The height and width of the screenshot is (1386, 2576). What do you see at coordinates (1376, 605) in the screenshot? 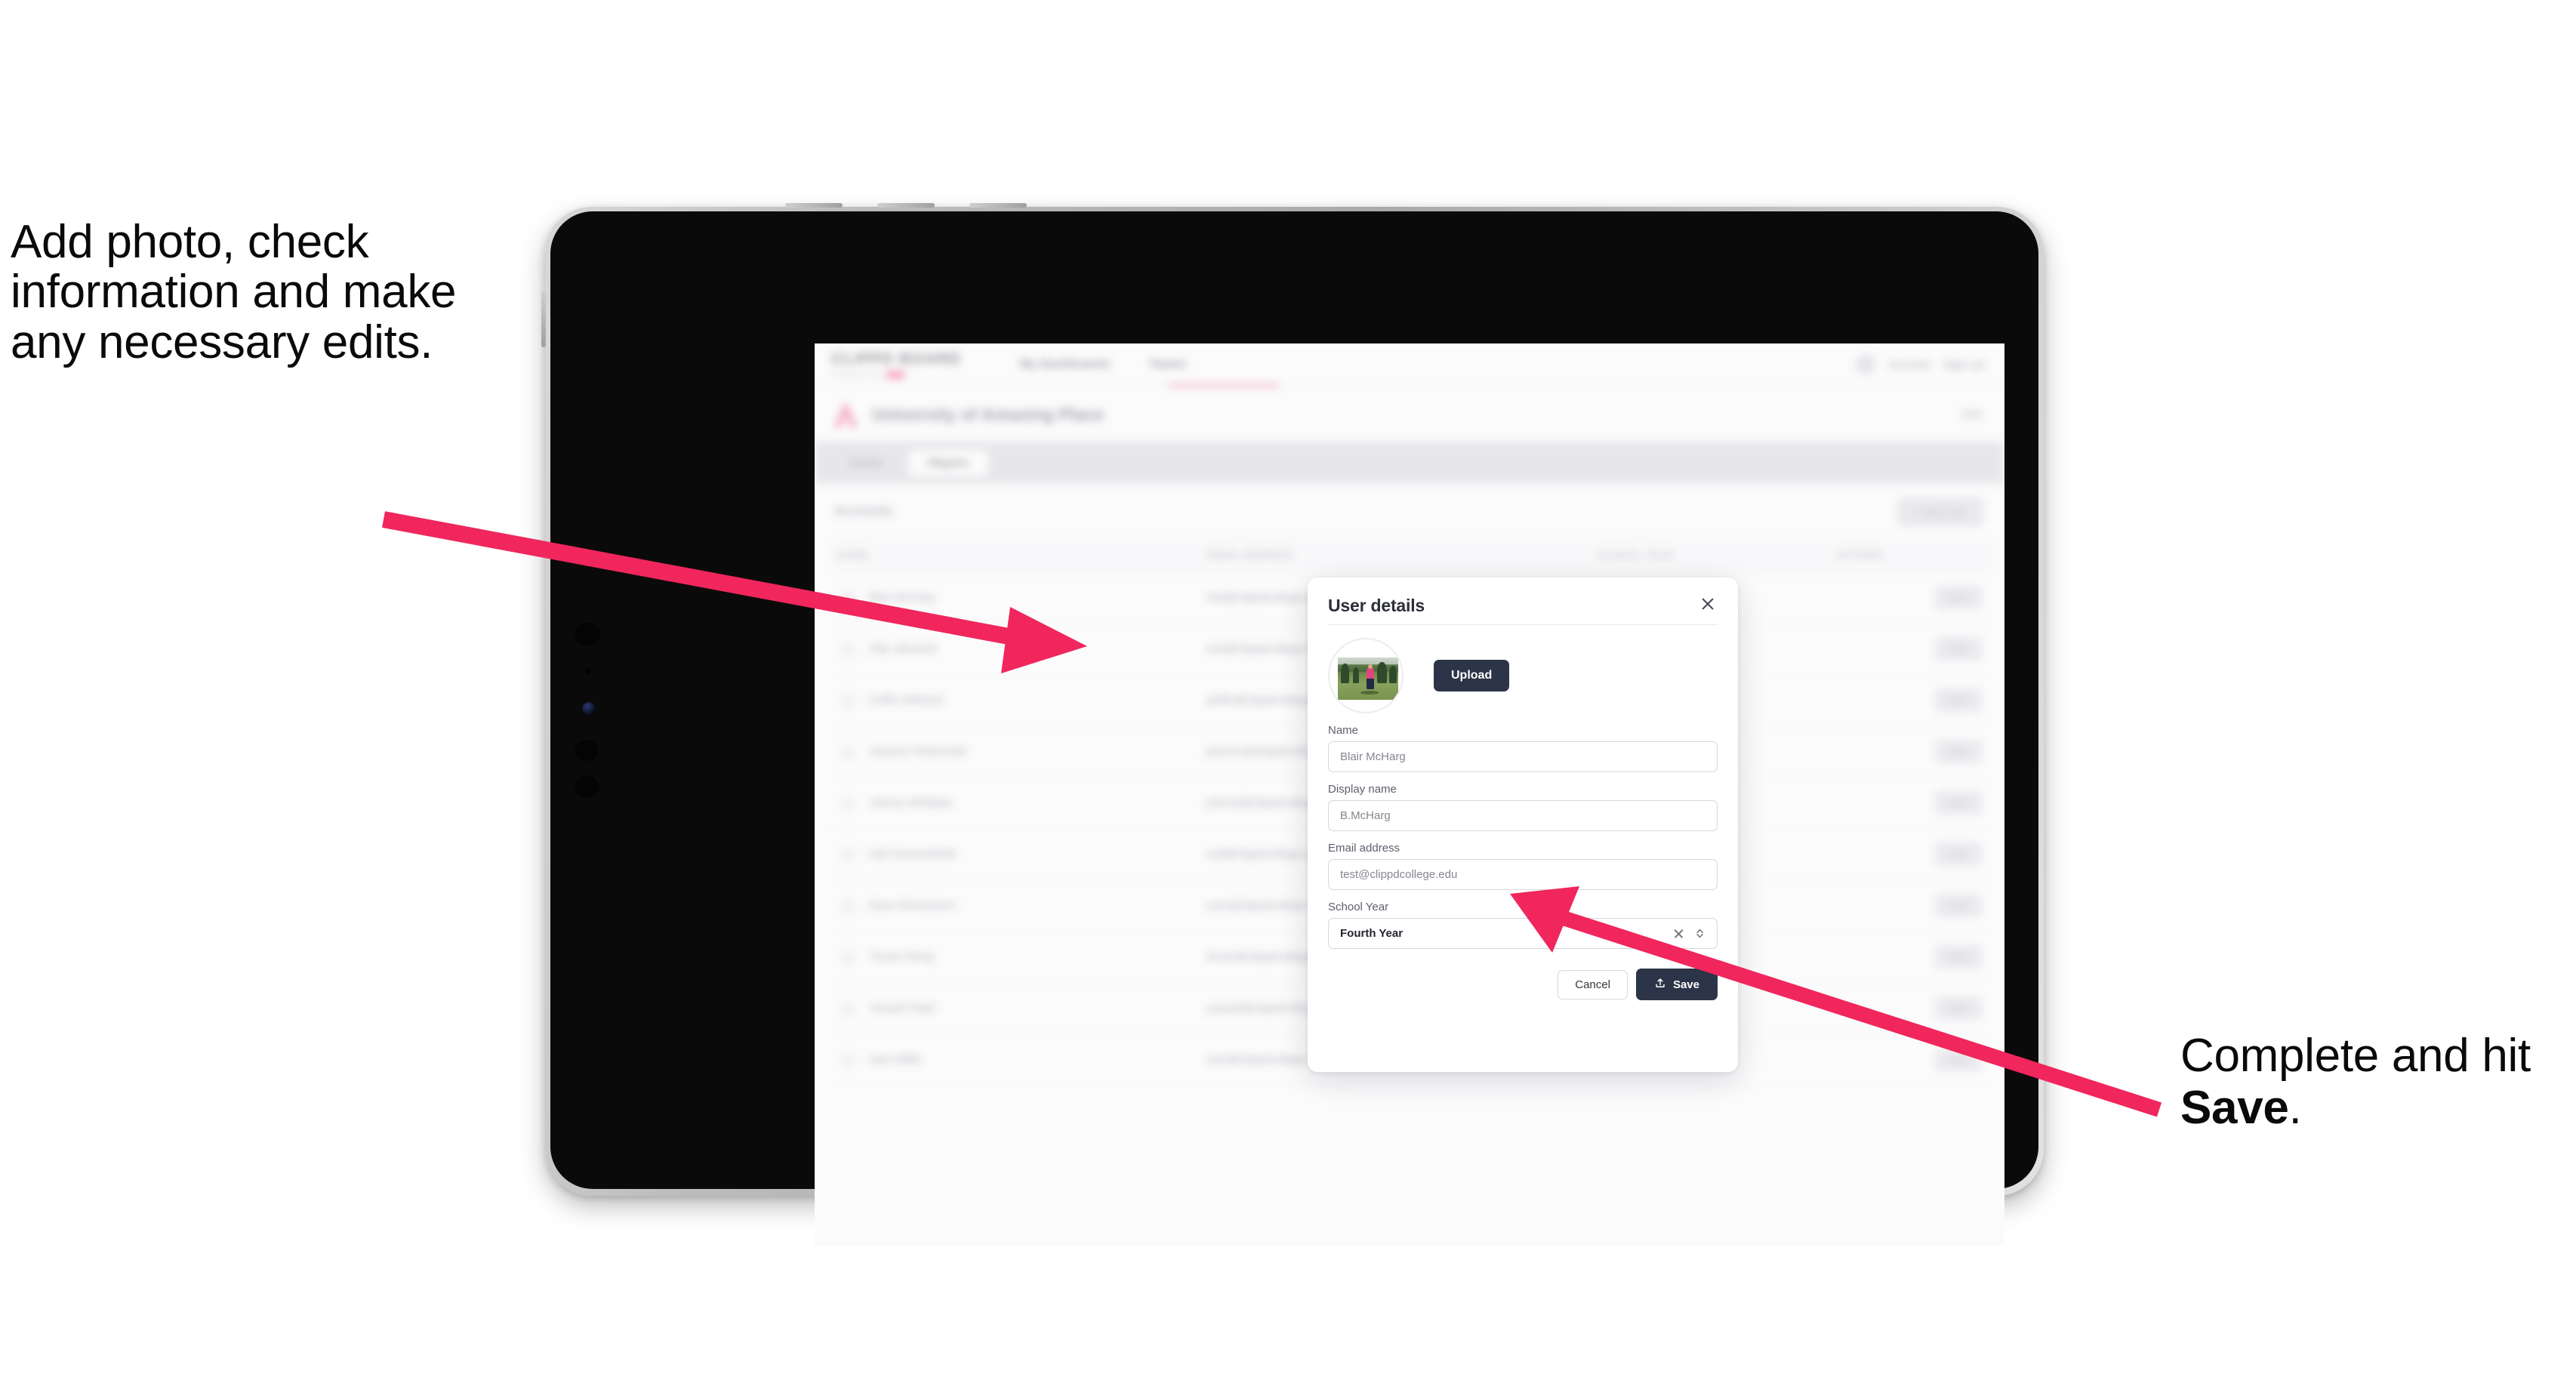
I see `modal-title: User details` at bounding box center [1376, 605].